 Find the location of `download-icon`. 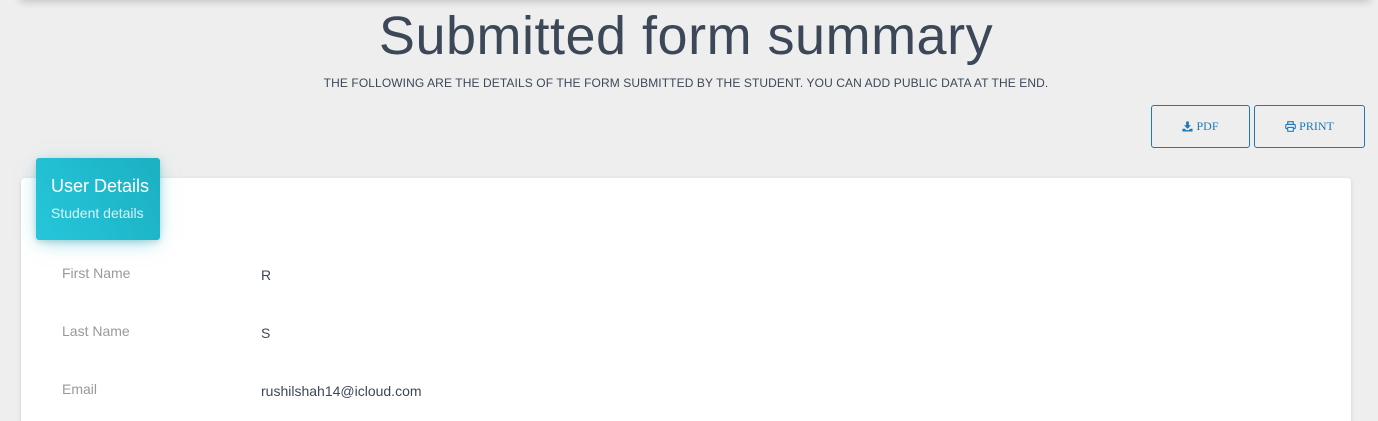

download-icon is located at coordinates (1188, 126).